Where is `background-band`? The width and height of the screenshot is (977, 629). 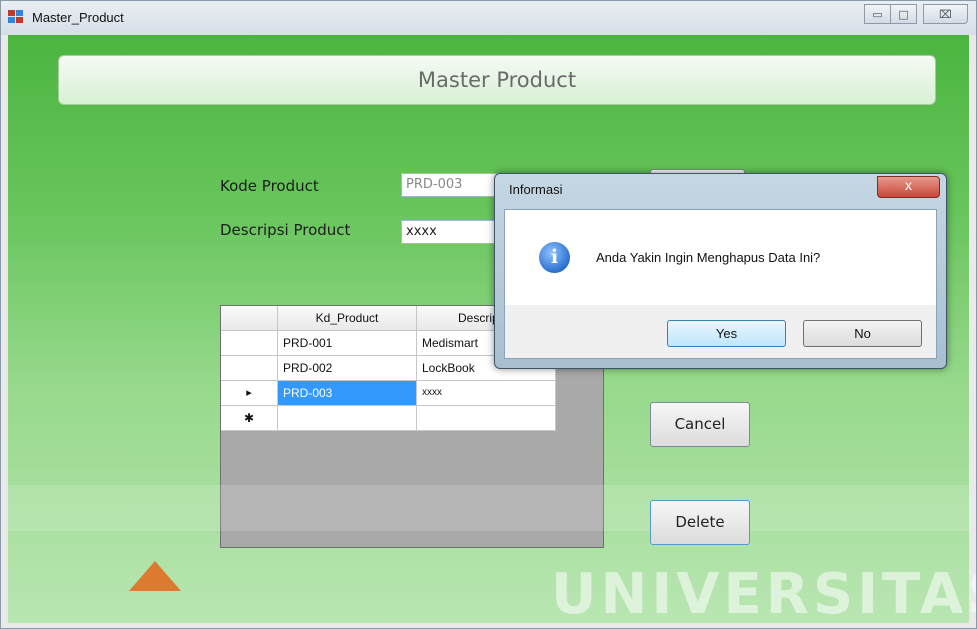 background-band is located at coordinates (488, 508).